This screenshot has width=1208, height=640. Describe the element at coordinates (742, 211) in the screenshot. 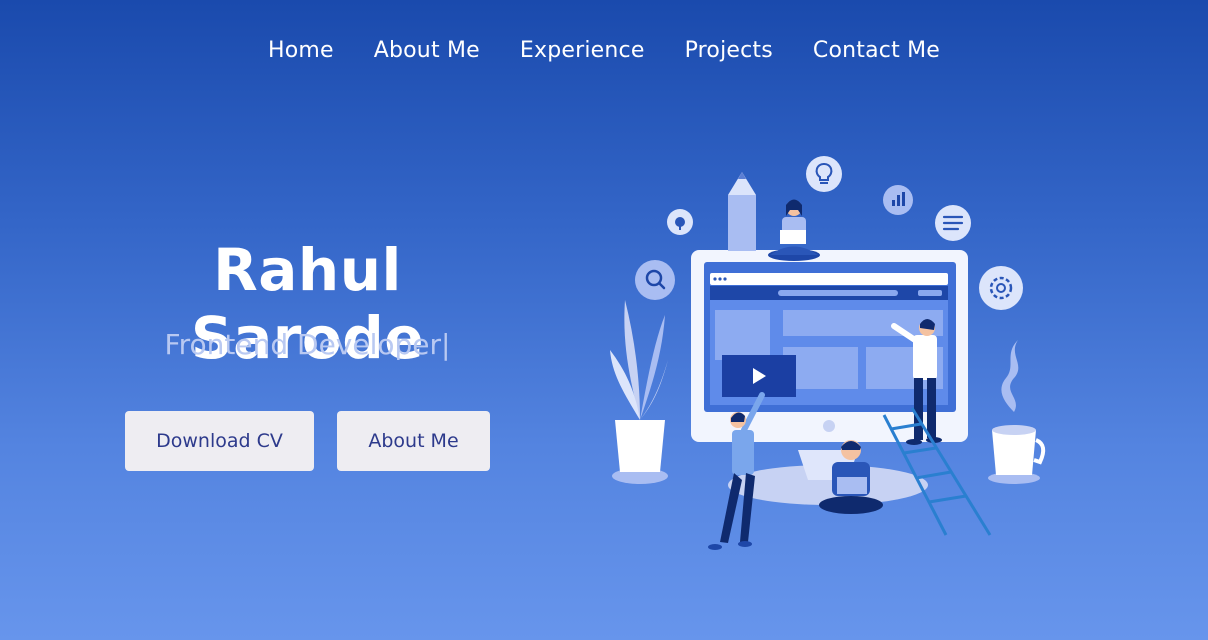

I see `pencil-icon` at that location.